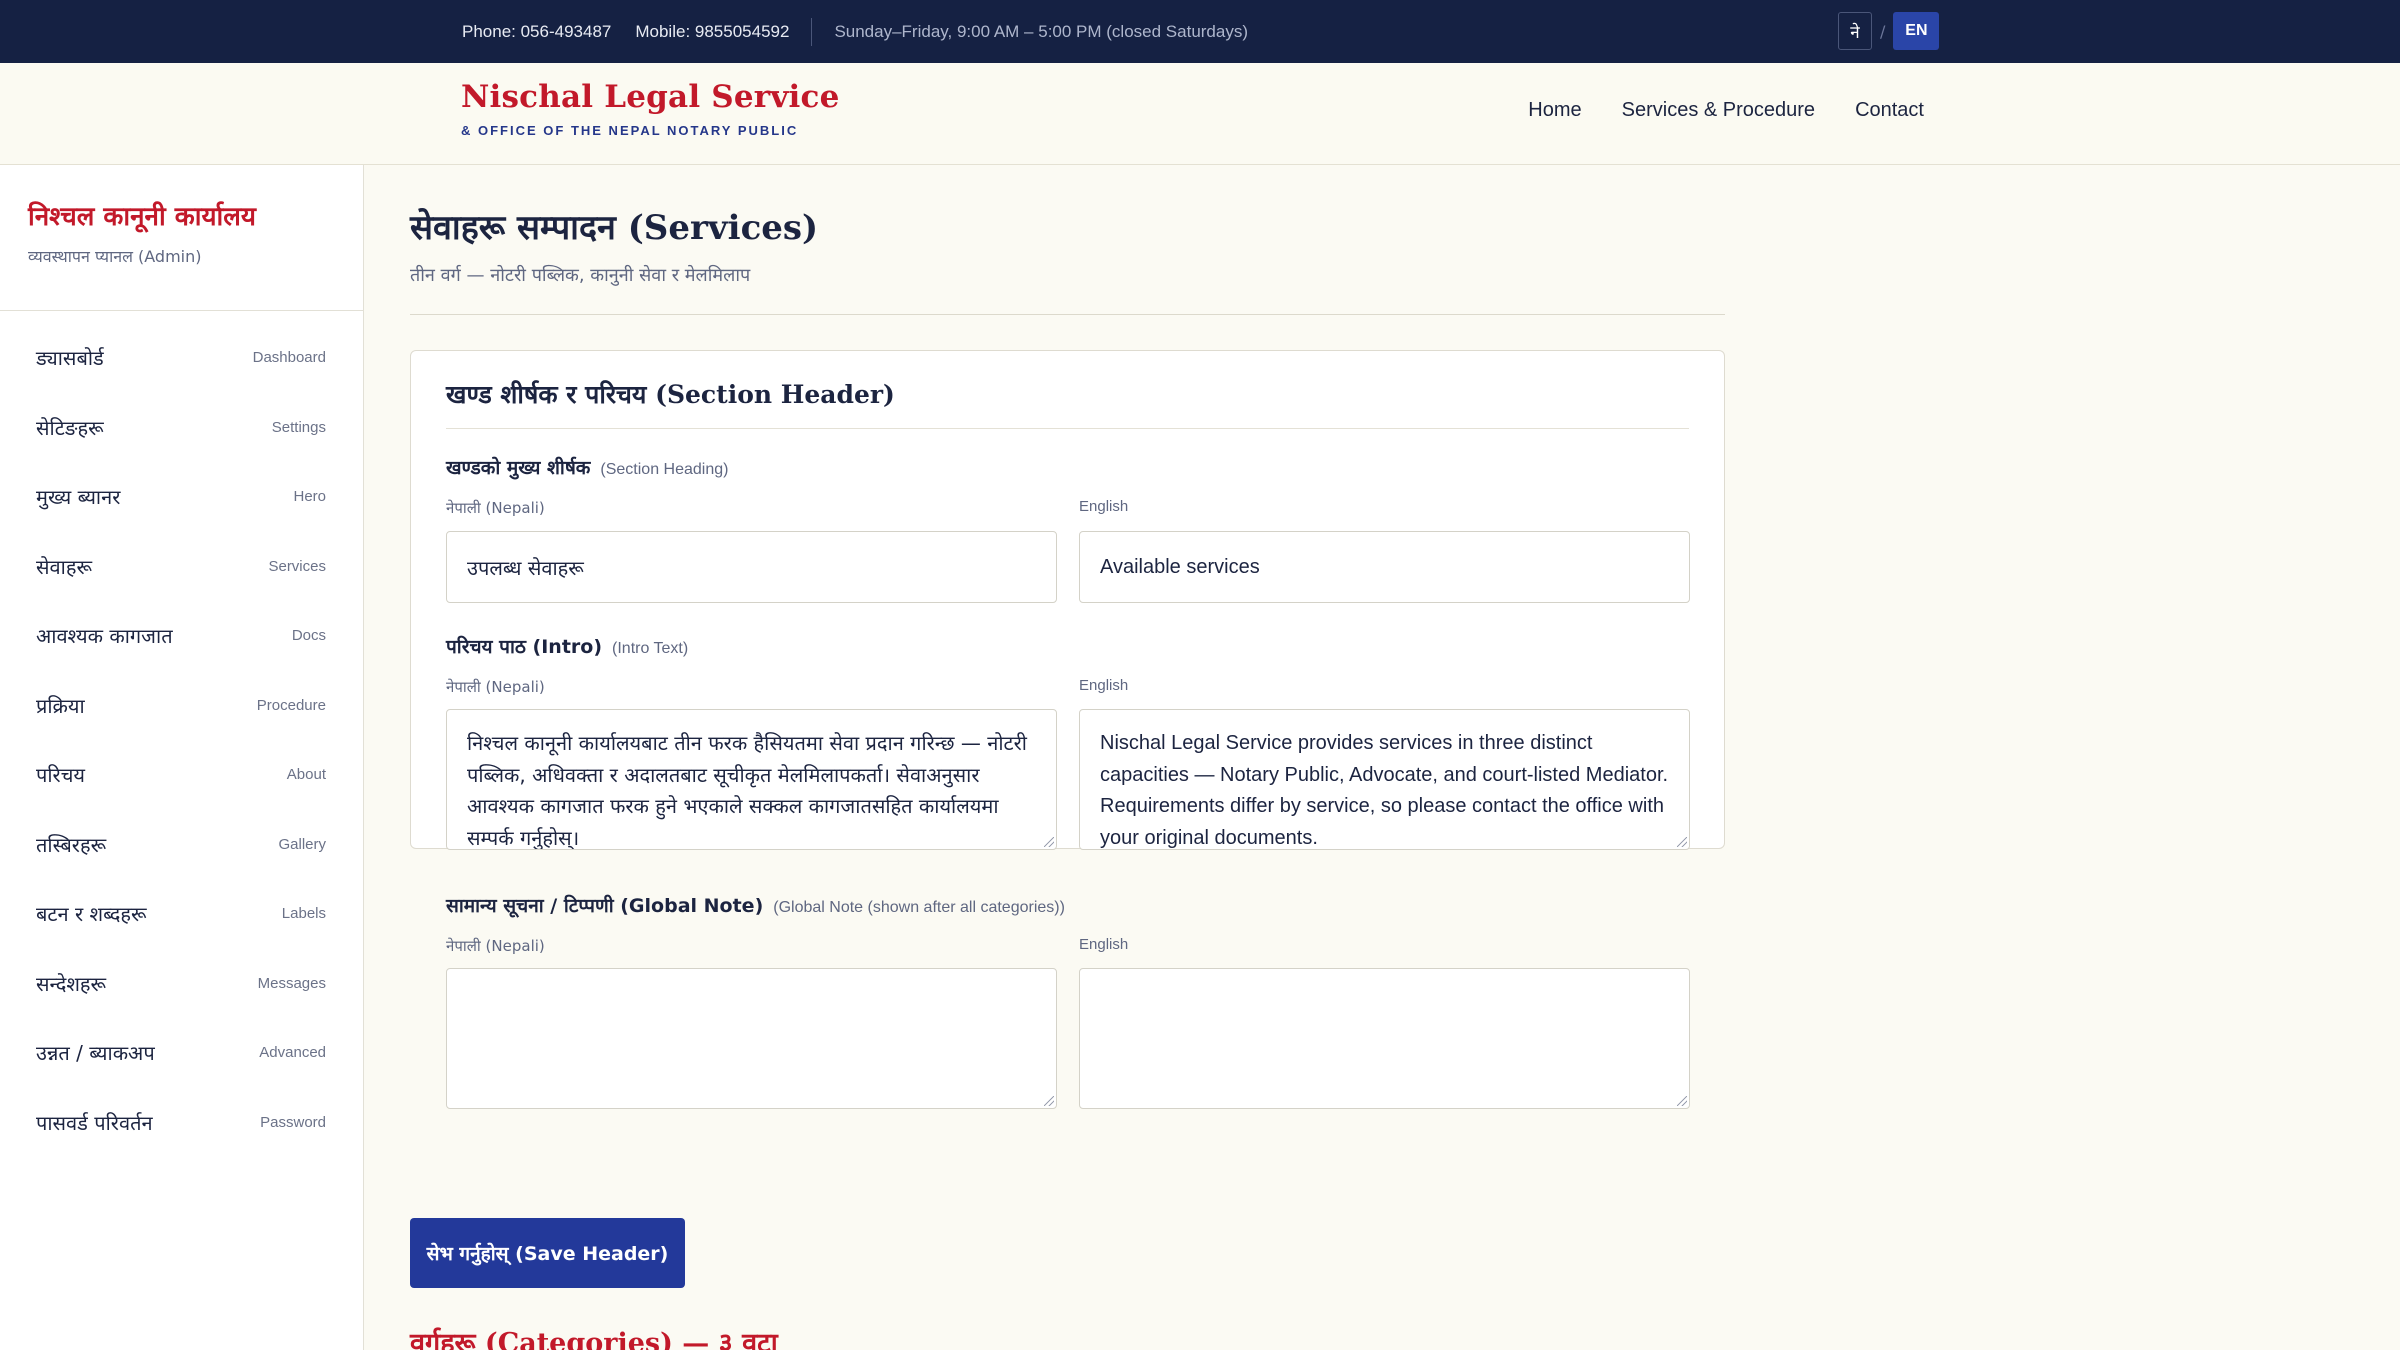 The image size is (2400, 1350). What do you see at coordinates (751, 567) in the screenshot?
I see `heading-np-input: उपलब्ध सेवाहरू` at bounding box center [751, 567].